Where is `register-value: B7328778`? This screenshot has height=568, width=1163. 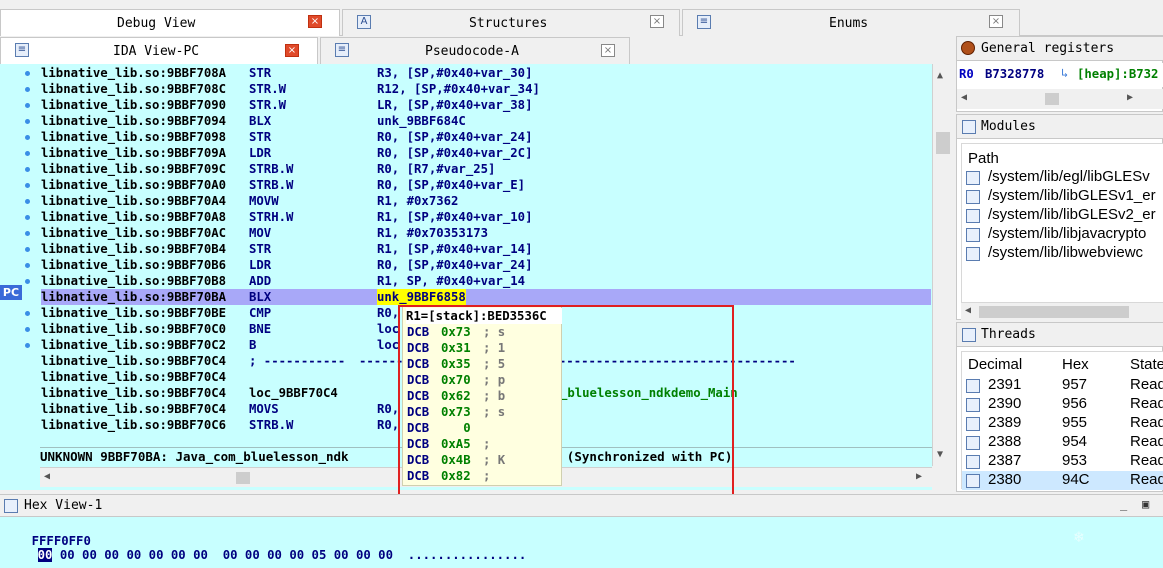 register-value: B7328778 is located at coordinates (1015, 74).